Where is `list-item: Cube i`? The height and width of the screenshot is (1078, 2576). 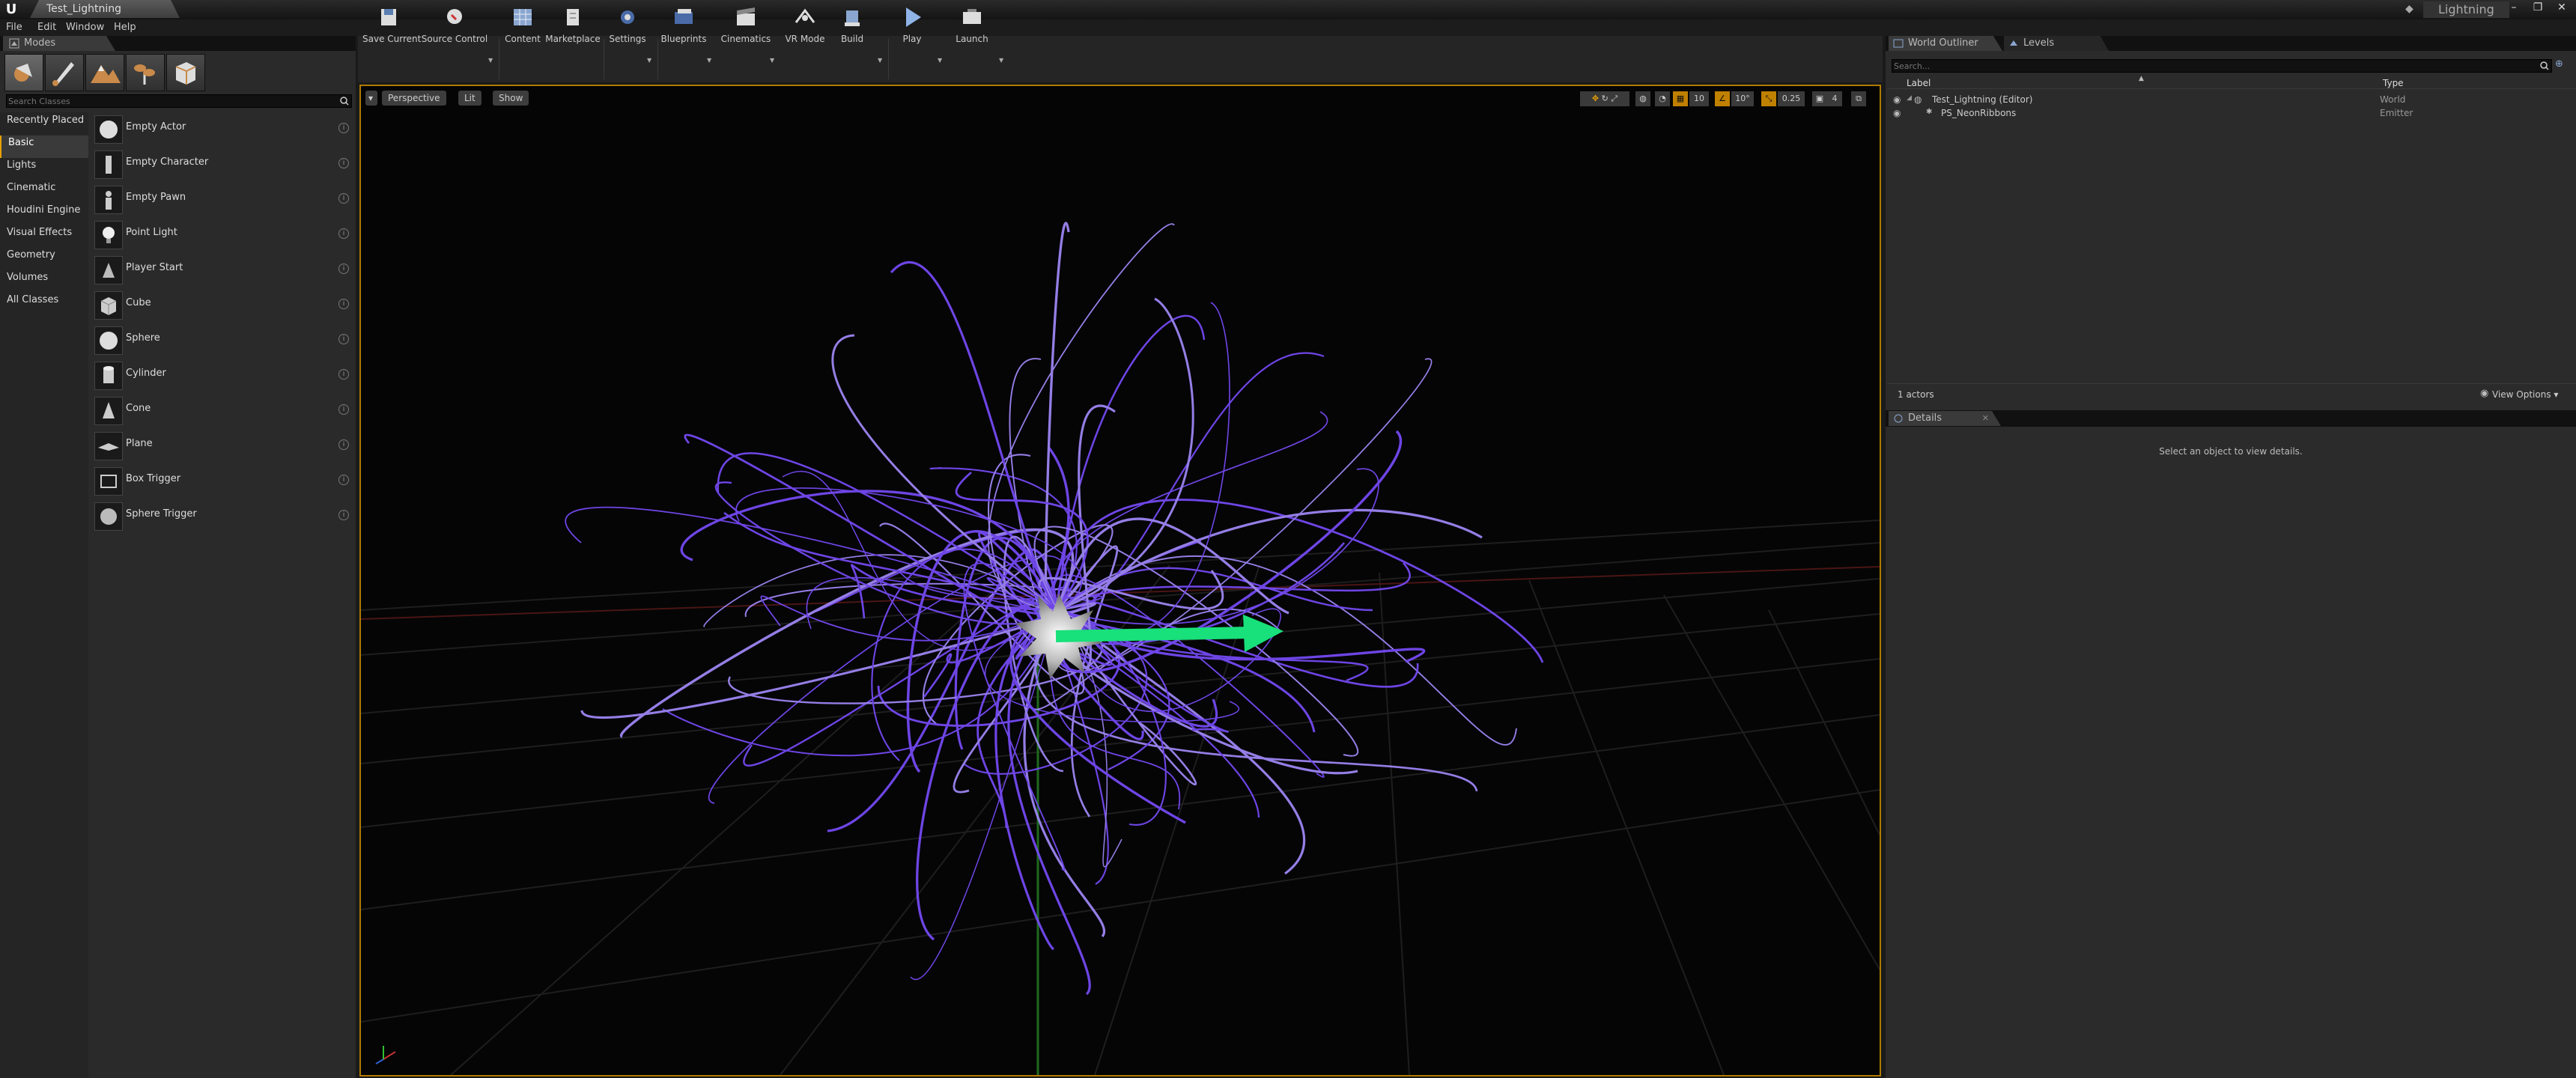 list-item: Cube i is located at coordinates (222, 305).